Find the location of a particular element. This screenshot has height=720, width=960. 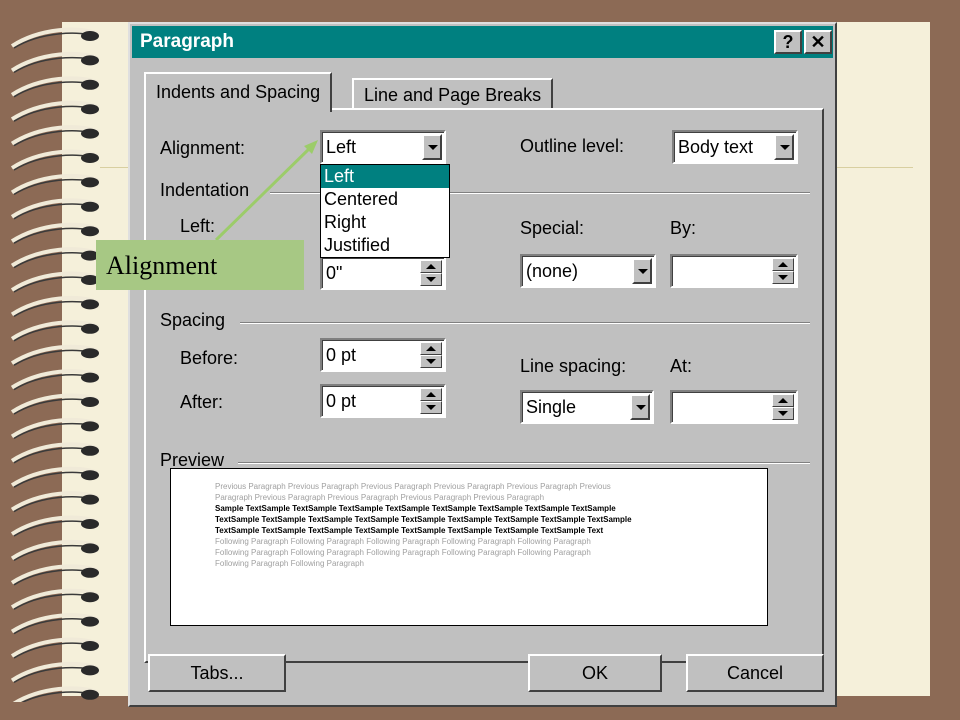

special-select: (none) is located at coordinates (588, 271).